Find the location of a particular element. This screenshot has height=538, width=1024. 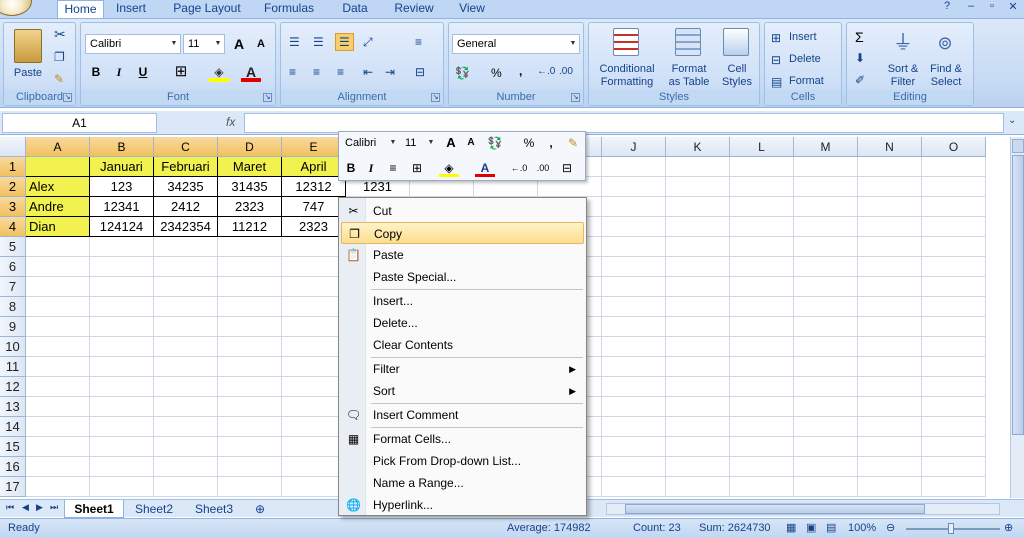

cell-b11 is located at coordinates (122, 367).